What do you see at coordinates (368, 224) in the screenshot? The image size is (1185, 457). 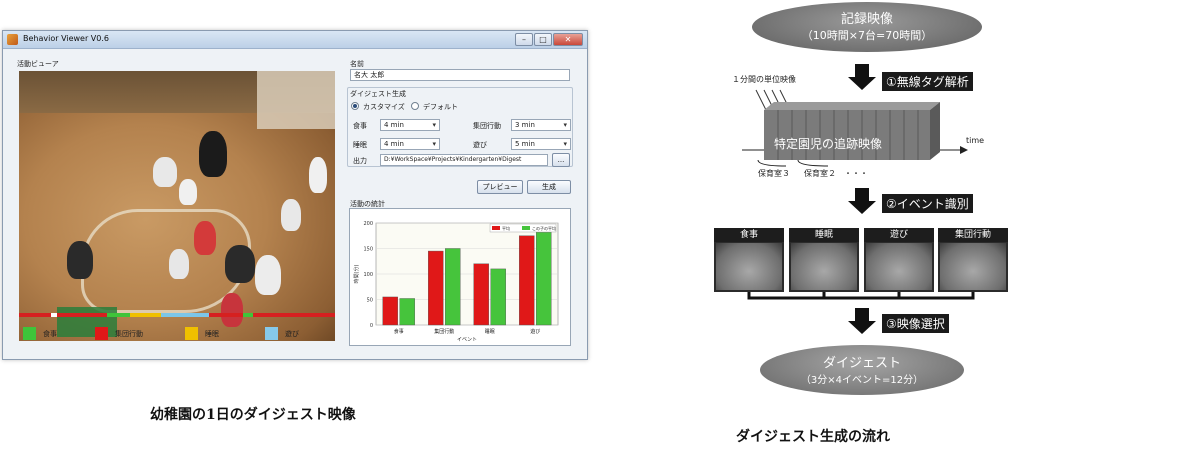 I see `y-tick-label: 200` at bounding box center [368, 224].